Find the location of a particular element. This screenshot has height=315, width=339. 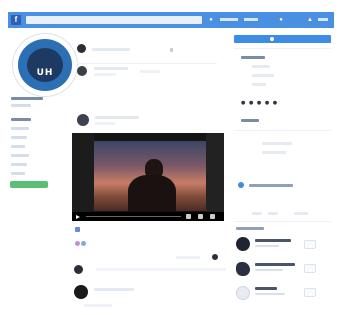

sidebar-item-posts is located at coordinates (19, 164).